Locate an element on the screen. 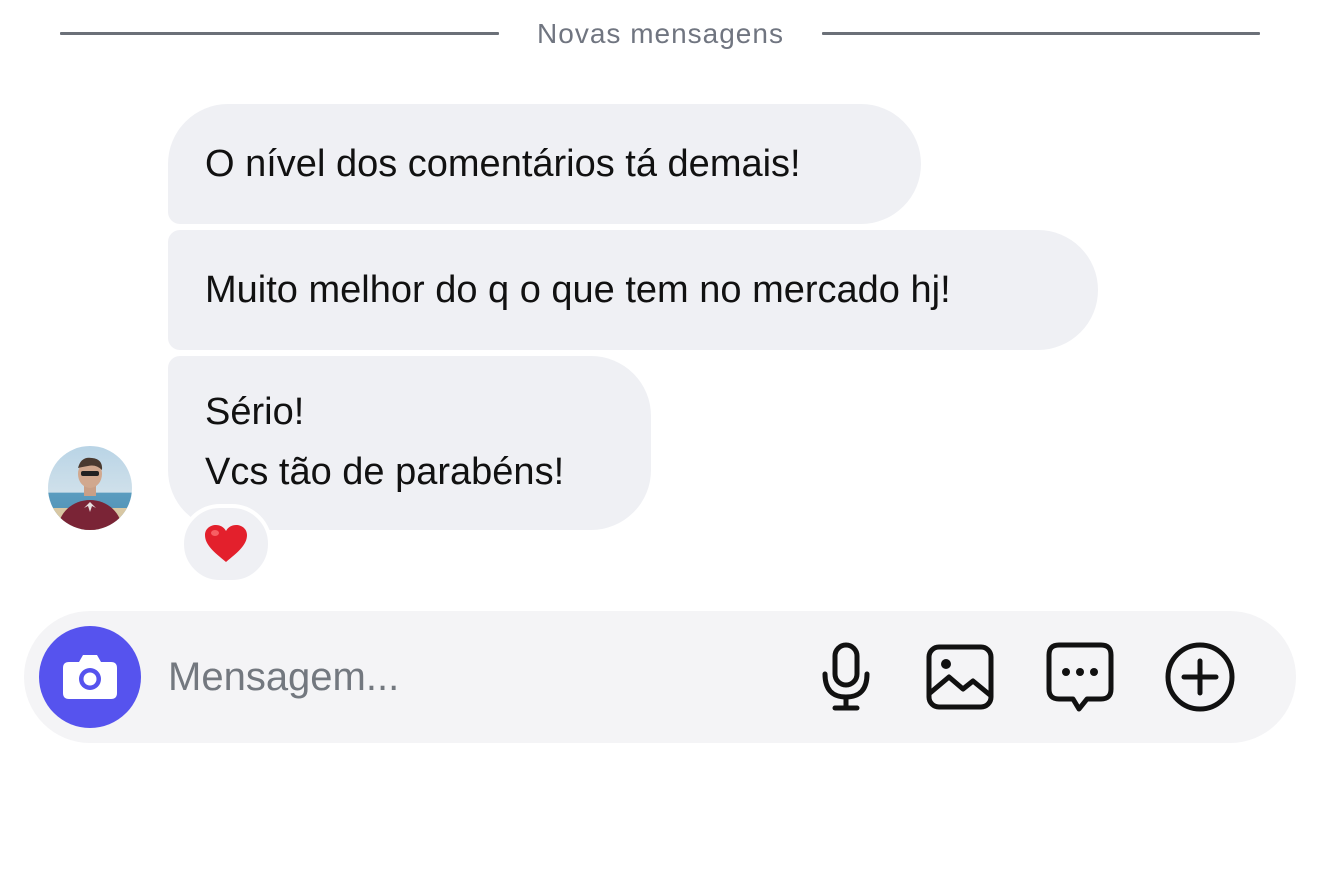 The image size is (1320, 869). divider-line-right is located at coordinates (1041, 33).